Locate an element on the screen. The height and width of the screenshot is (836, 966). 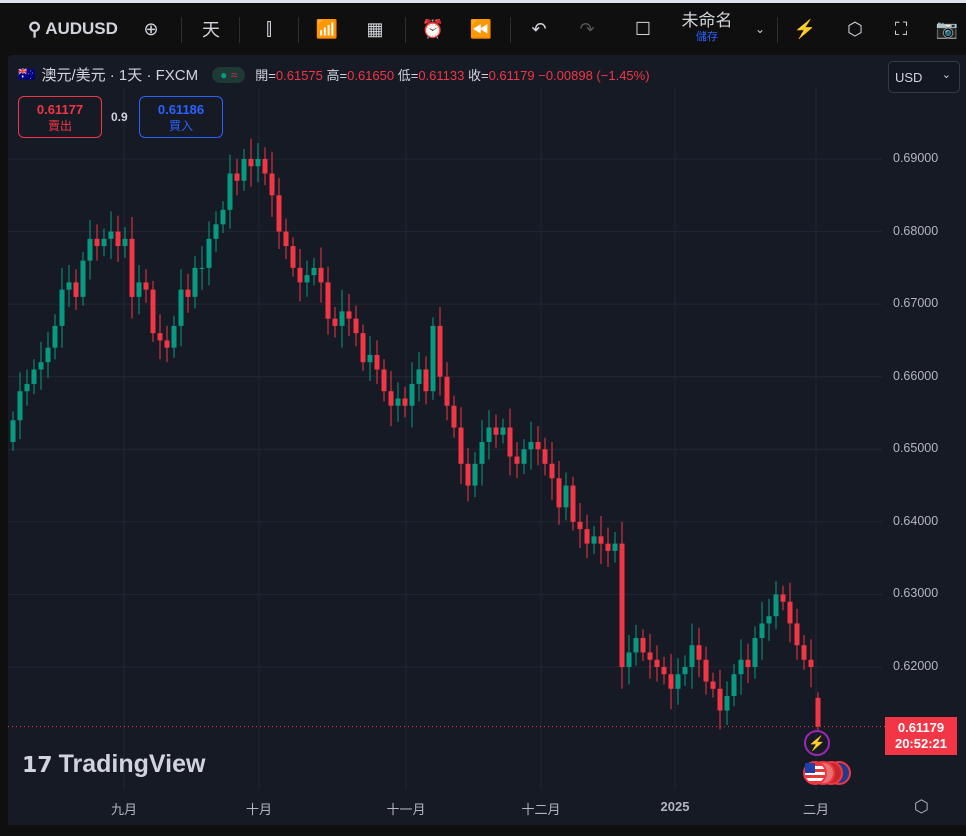
change-value: −0.00898 (−1.45%) is located at coordinates (594, 75).